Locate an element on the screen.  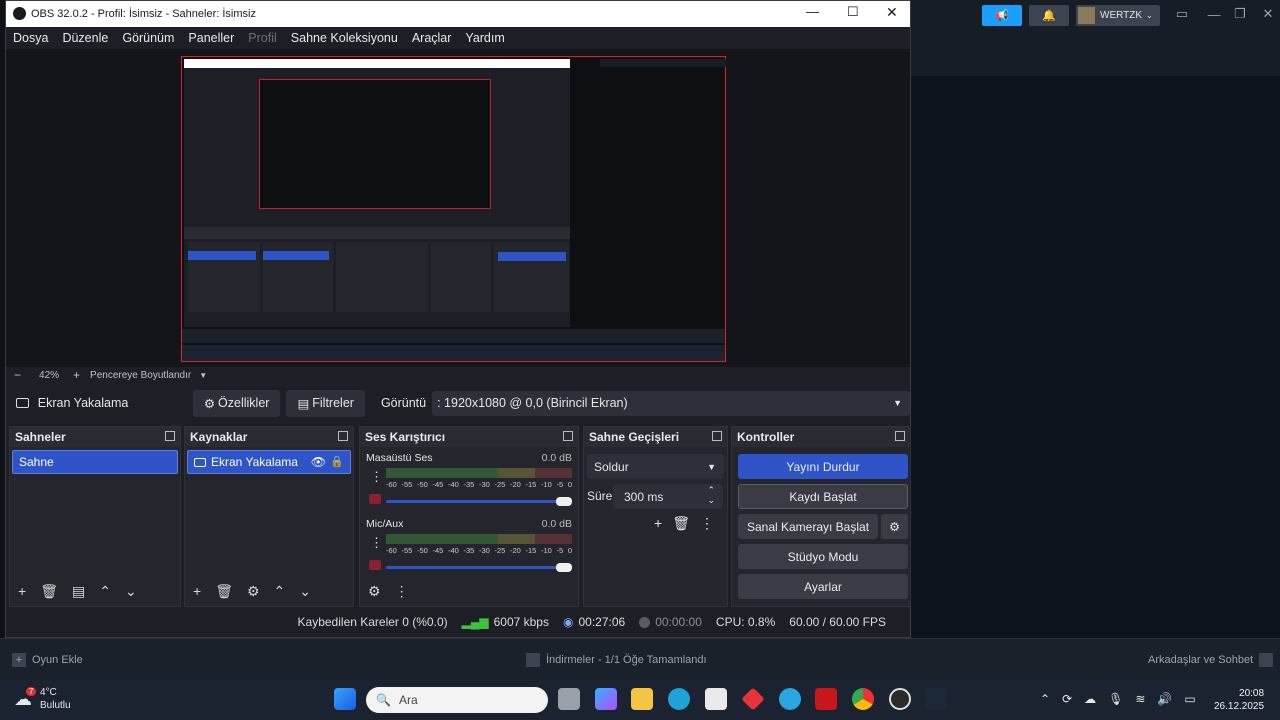
broadcast-button: 📢 is located at coordinates (1002, 15).